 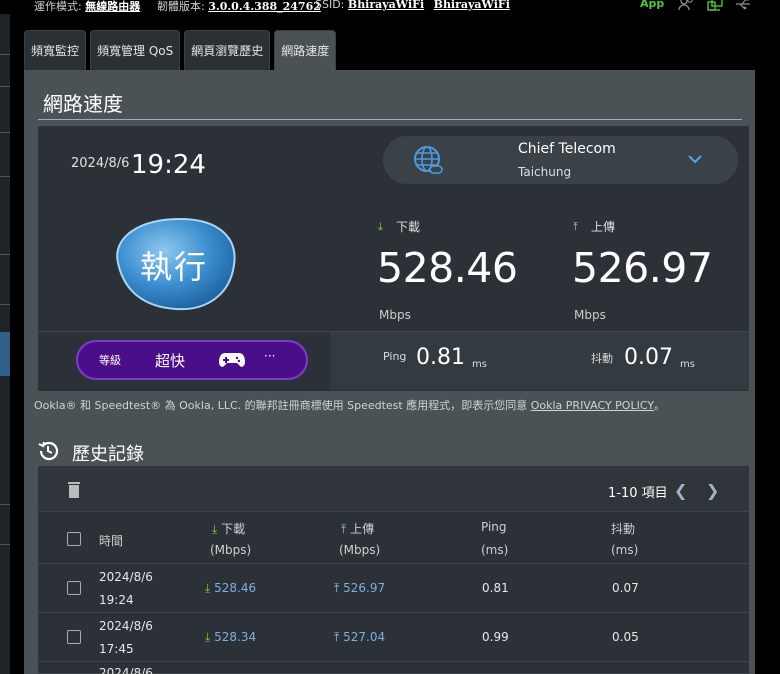 What do you see at coordinates (642, 268) in the screenshot?
I see `upload-value: 526.97` at bounding box center [642, 268].